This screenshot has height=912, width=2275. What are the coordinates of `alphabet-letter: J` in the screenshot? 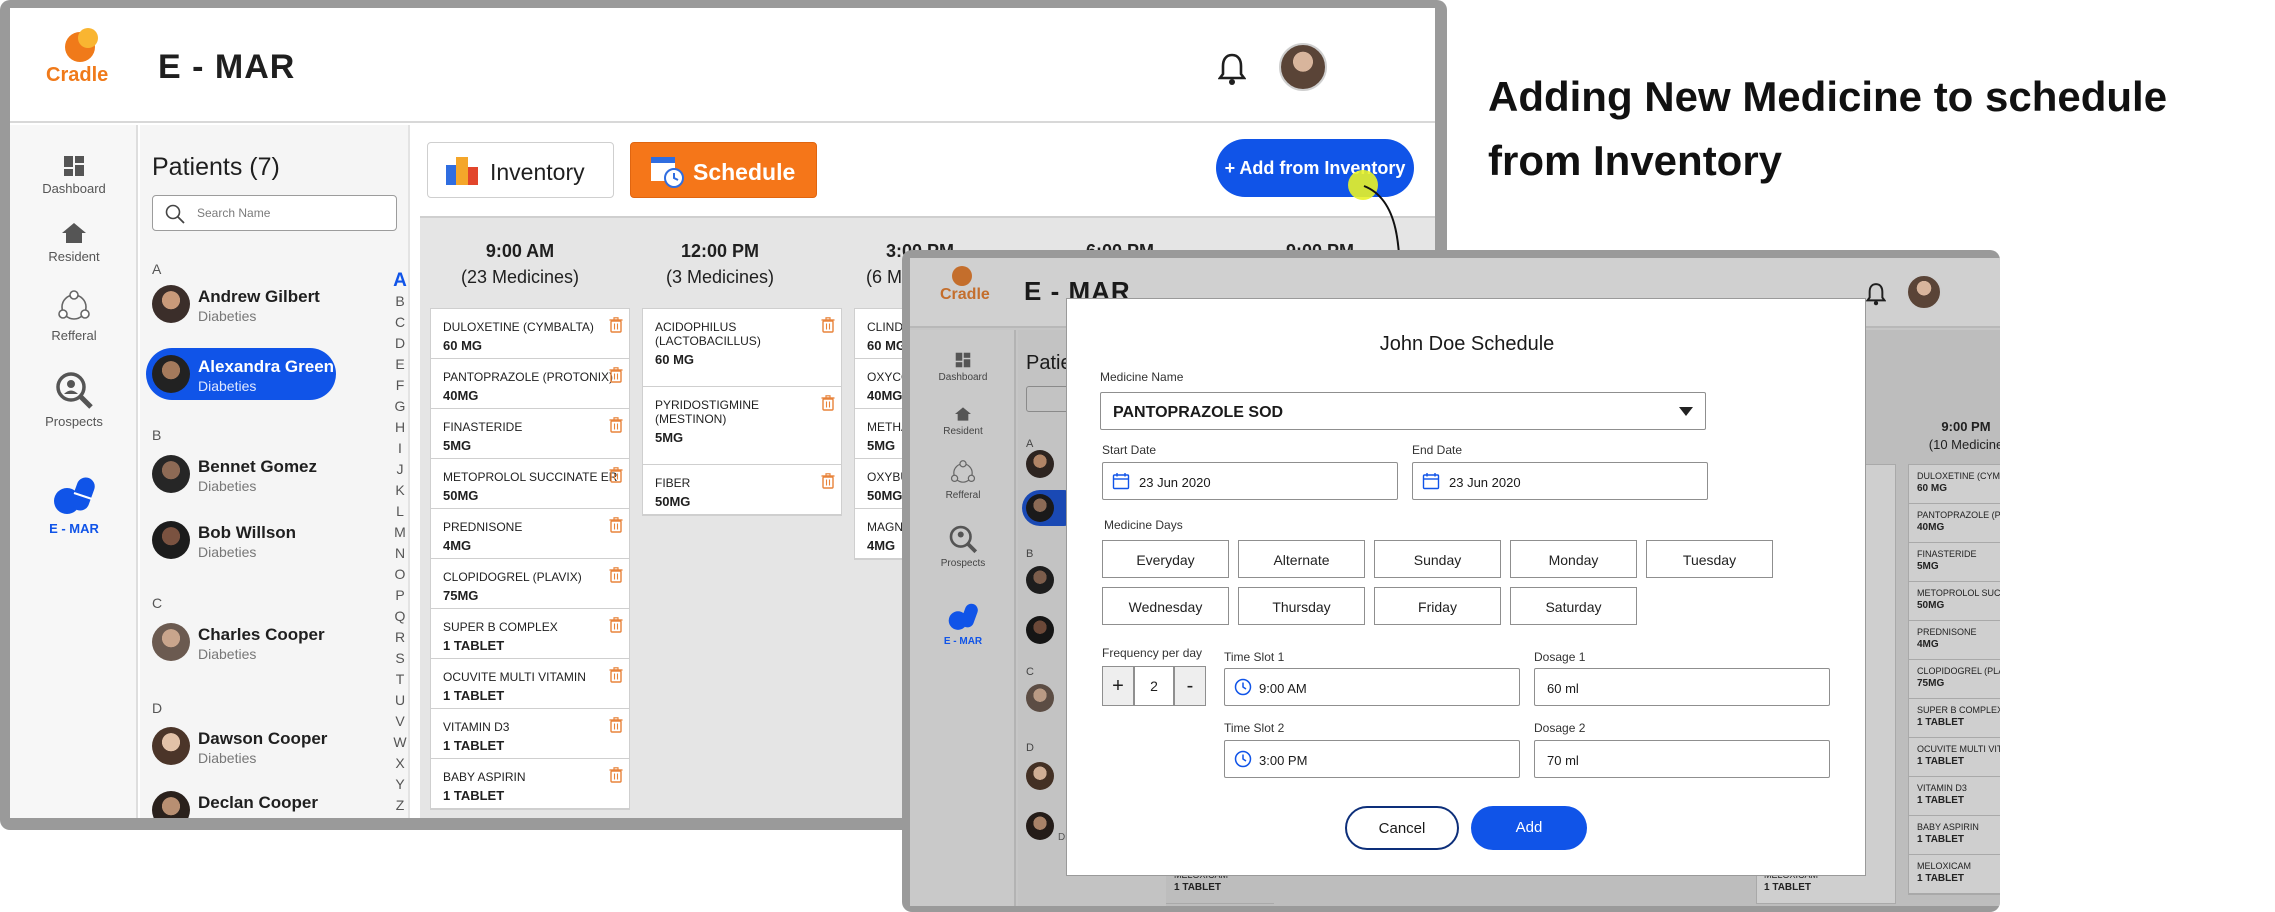 It's located at (400, 469).